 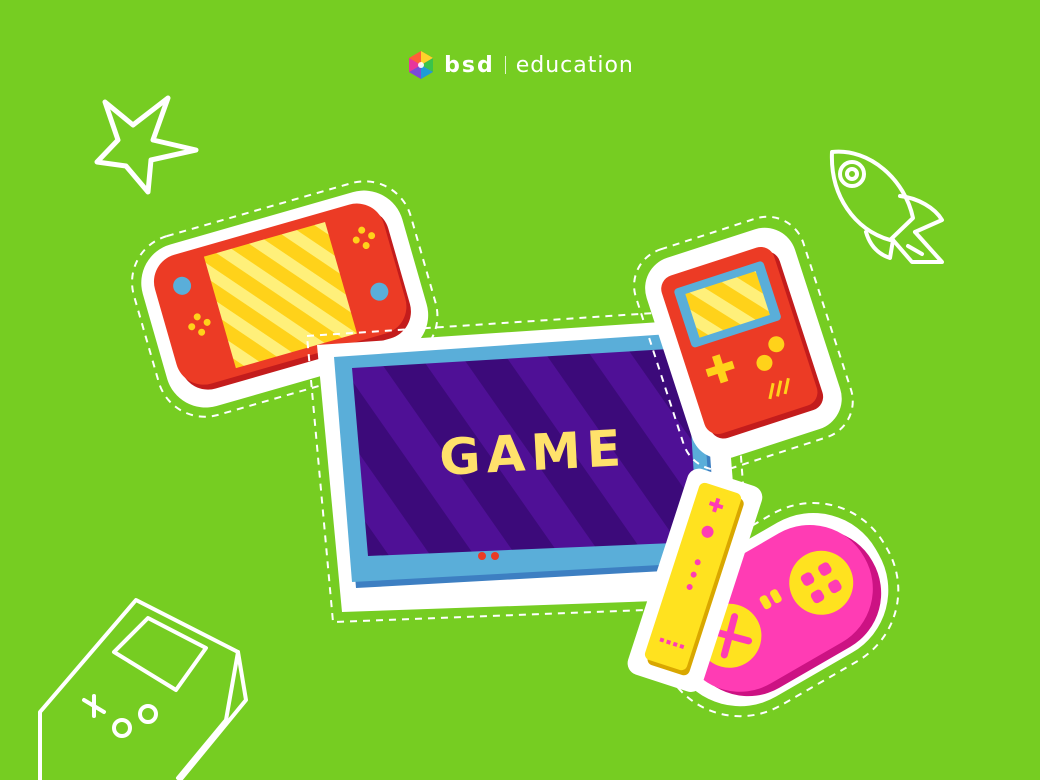 What do you see at coordinates (533, 453) in the screenshot?
I see `game-title: GAME` at bounding box center [533, 453].